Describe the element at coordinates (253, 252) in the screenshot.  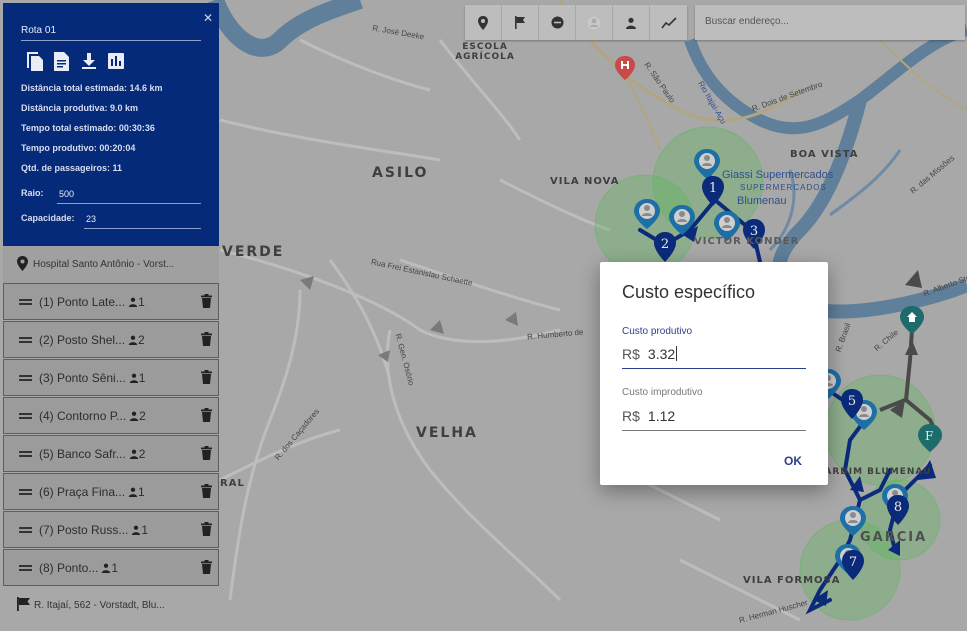
I see `place-label: VERDE` at that location.